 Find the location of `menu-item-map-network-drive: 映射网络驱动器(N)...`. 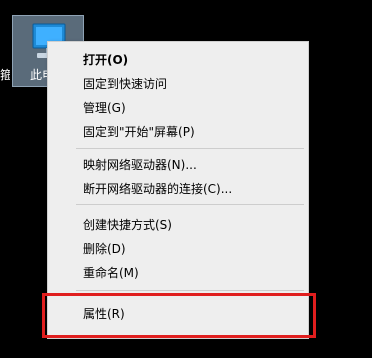

menu-item-map-network-drive: 映射网络驱动器(N)... is located at coordinates (140, 165).